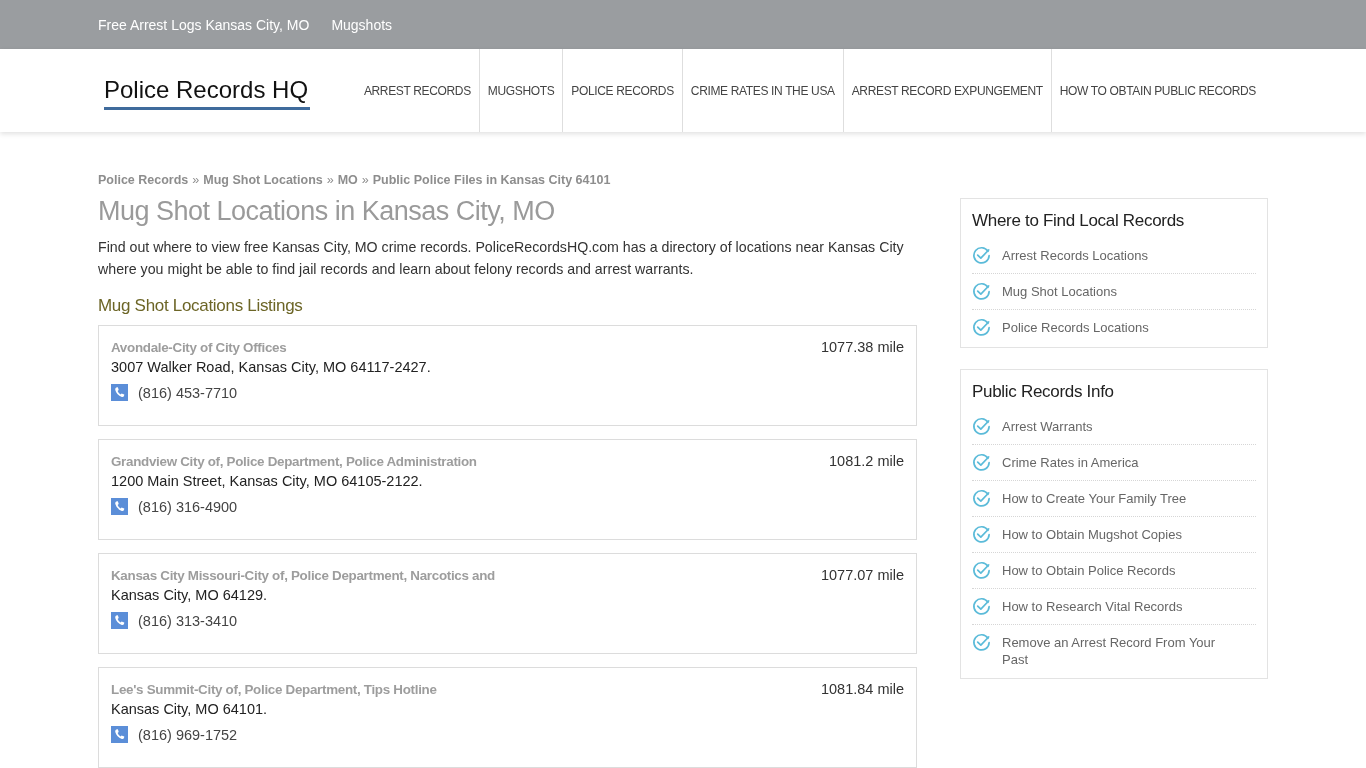 The height and width of the screenshot is (768, 1366). What do you see at coordinates (1094, 498) in the screenshot?
I see `sidebar-link: How to Create Your Family Tree` at bounding box center [1094, 498].